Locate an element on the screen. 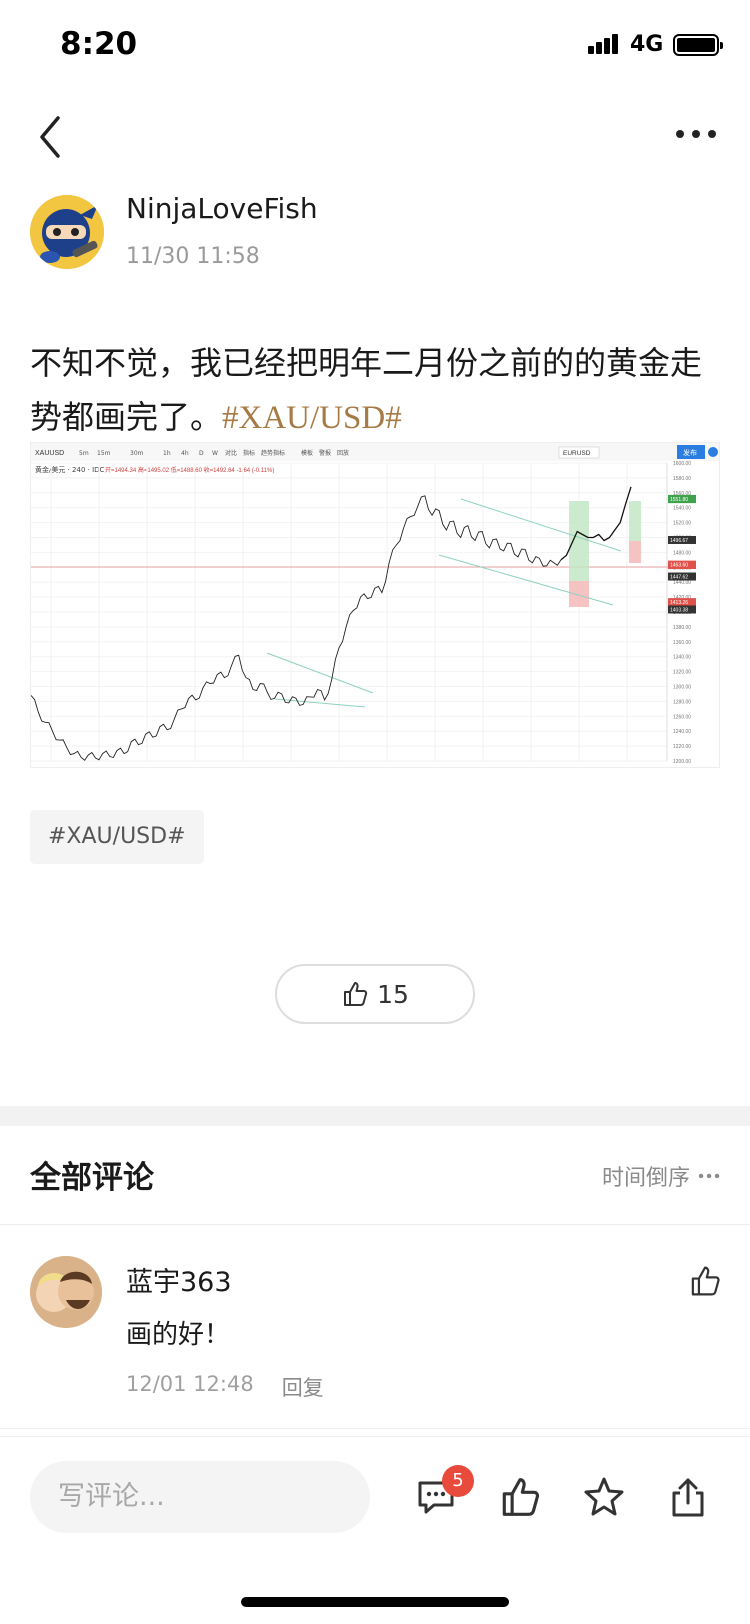 The width and height of the screenshot is (750, 1624). like-button: 15 is located at coordinates (375, 994).